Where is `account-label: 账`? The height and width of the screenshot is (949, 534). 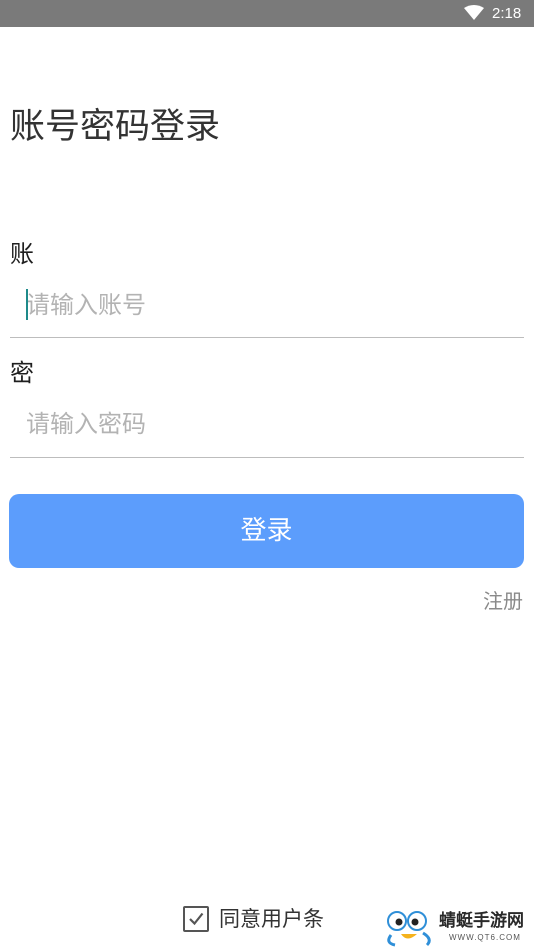
account-label: 账 is located at coordinates (22, 254).